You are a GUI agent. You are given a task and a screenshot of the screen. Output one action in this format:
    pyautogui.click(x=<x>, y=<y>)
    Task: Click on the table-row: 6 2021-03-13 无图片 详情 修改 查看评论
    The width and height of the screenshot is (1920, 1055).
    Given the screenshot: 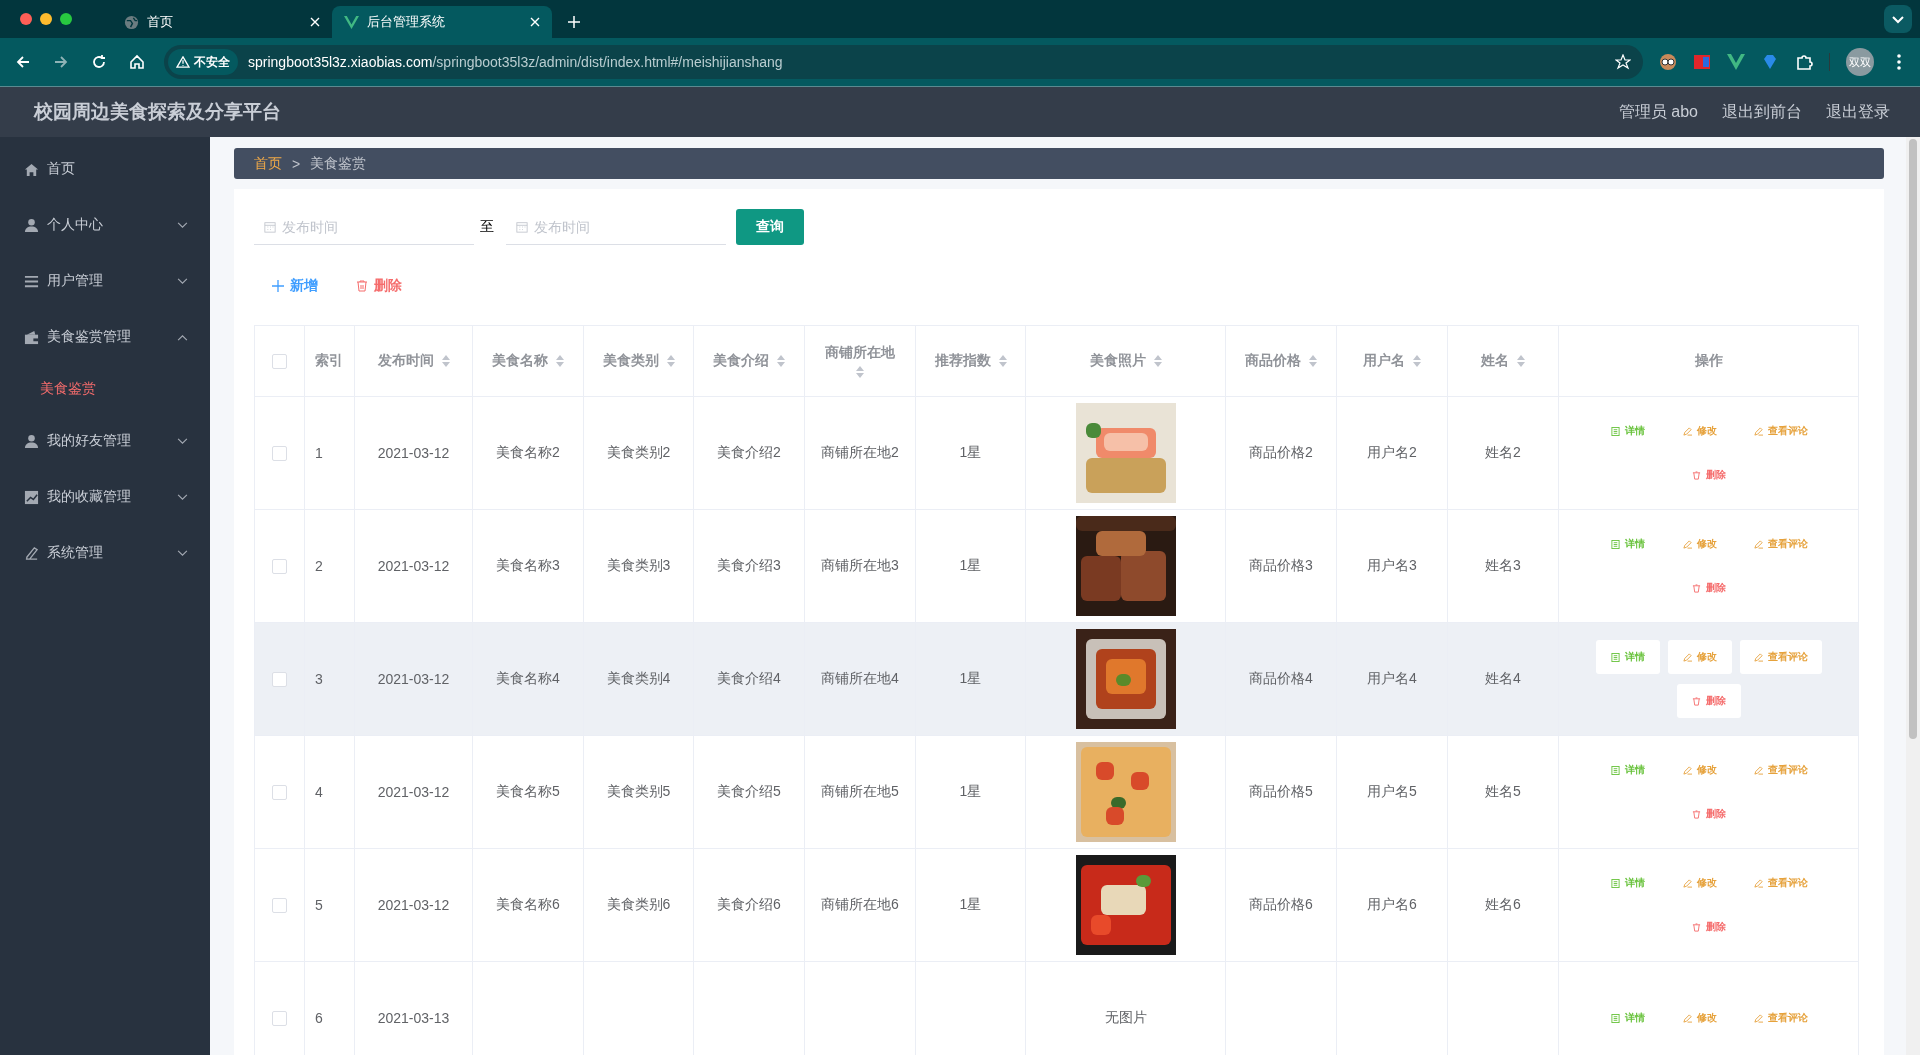 What is the action you would take?
    pyautogui.click(x=1056, y=1008)
    